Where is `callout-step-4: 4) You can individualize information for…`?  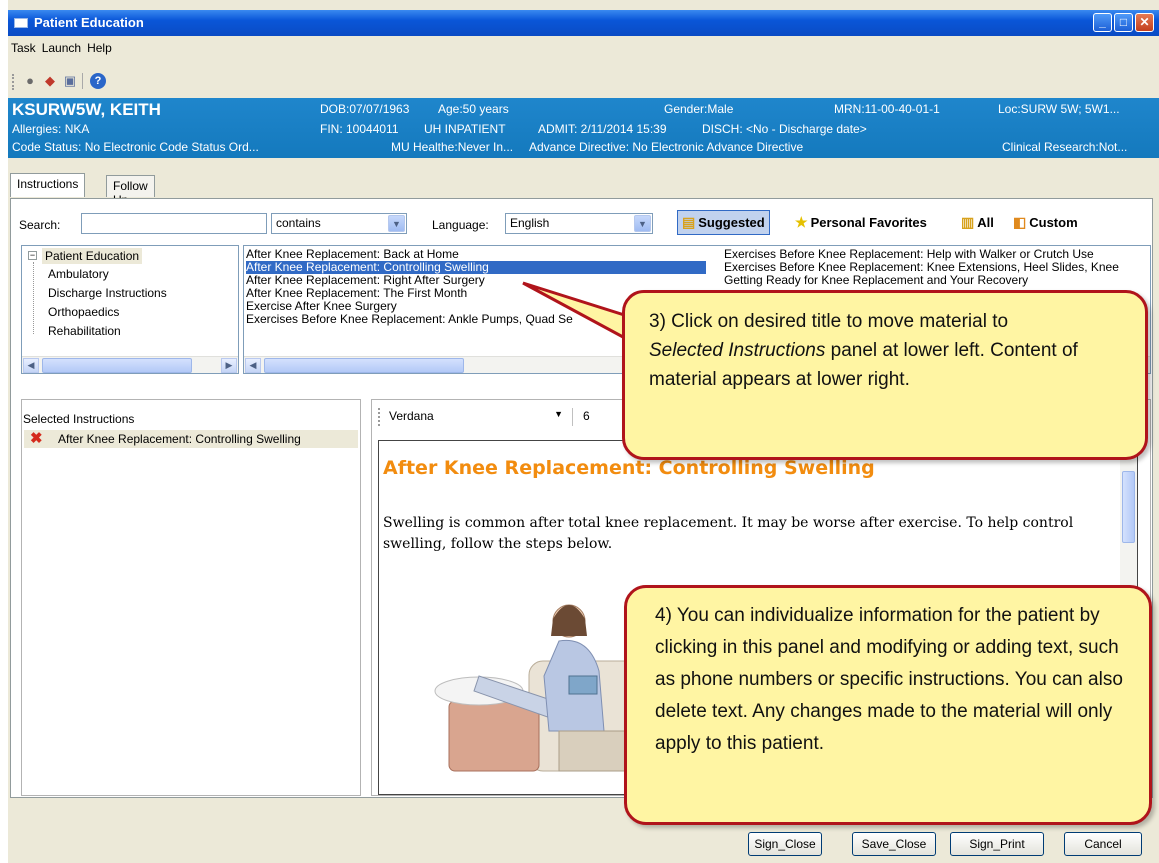 callout-step-4: 4) You can individualize information for… is located at coordinates (888, 705).